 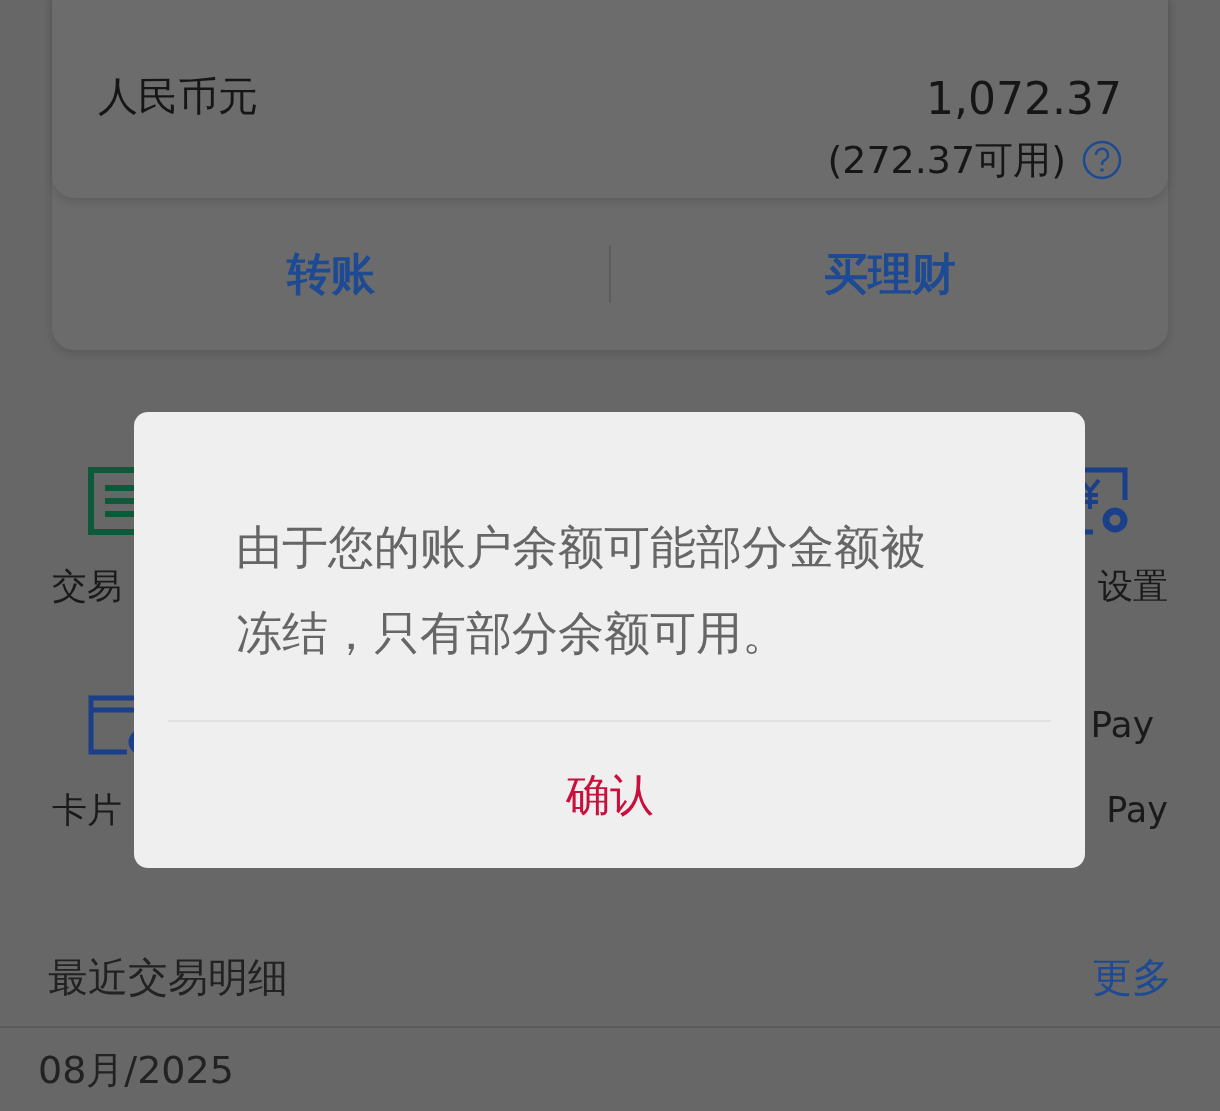 I want to click on available-amount: (272.37可用), so click(x=946, y=160).